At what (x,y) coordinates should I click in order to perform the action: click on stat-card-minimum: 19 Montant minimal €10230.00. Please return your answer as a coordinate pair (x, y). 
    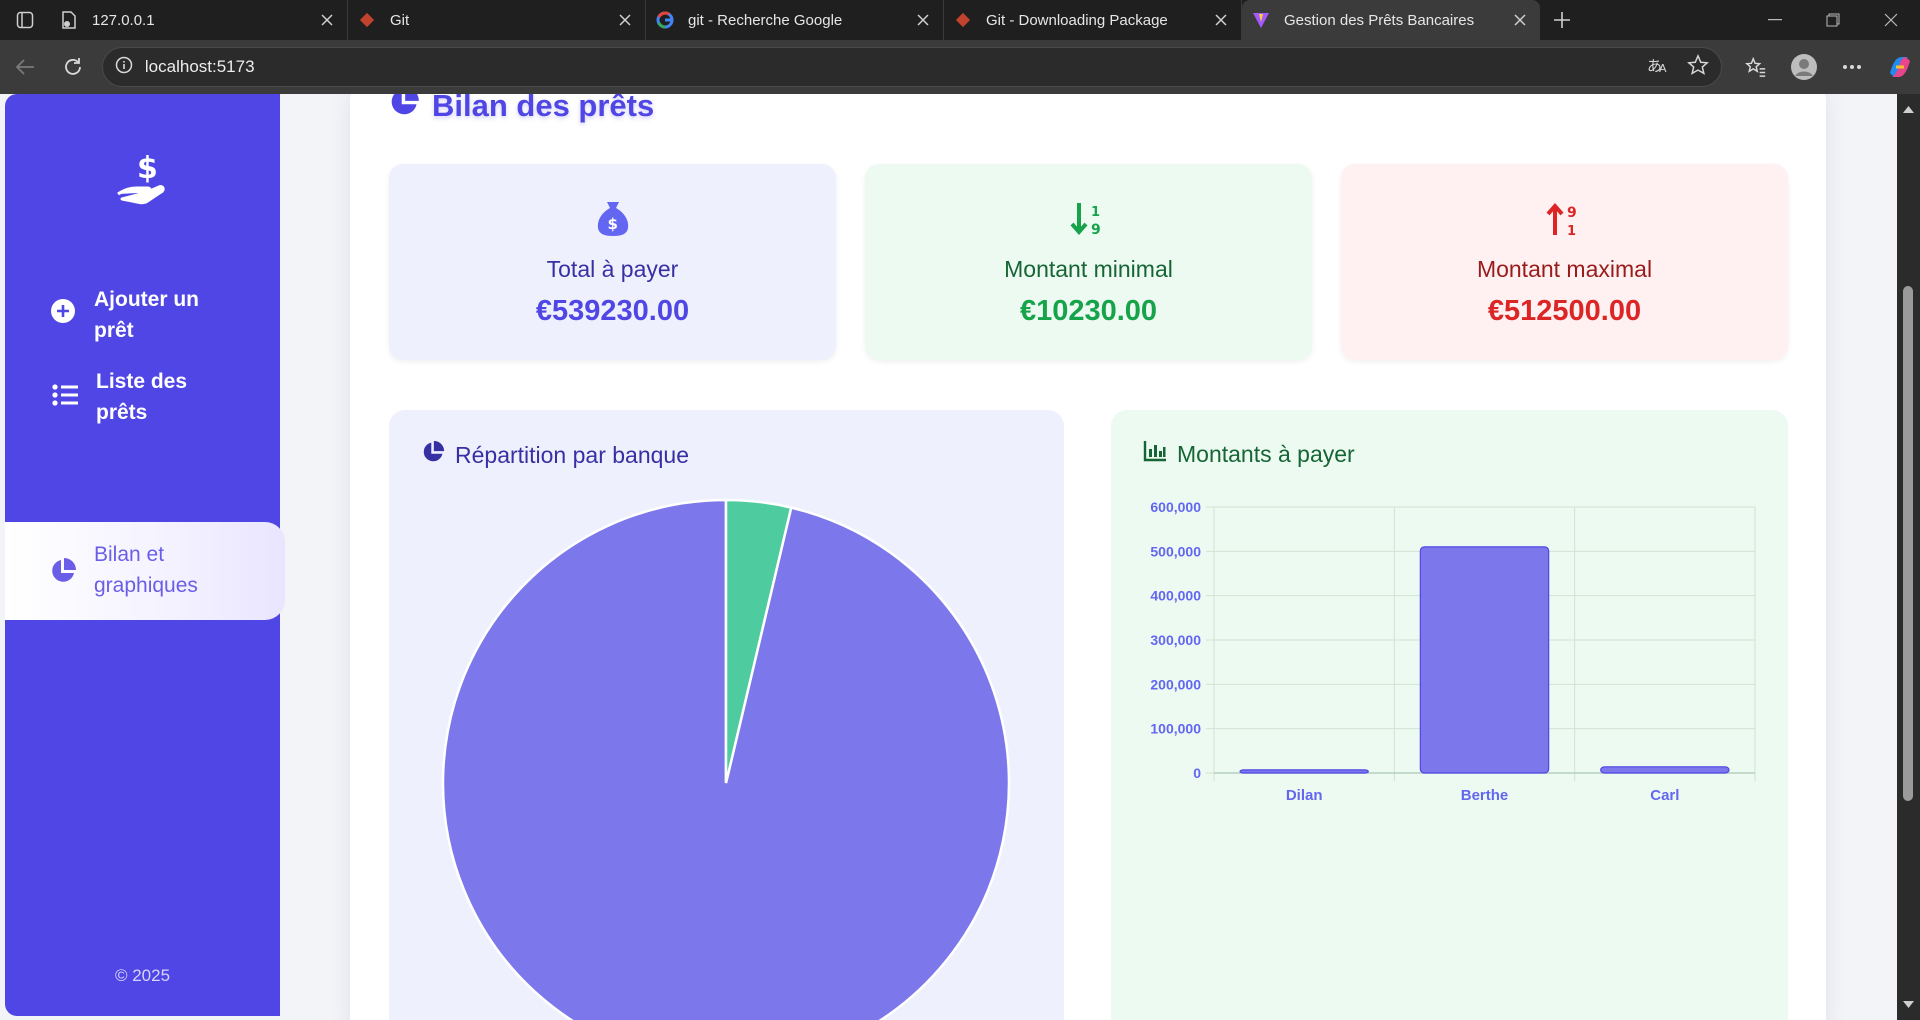
    Looking at the image, I should click on (1088, 262).